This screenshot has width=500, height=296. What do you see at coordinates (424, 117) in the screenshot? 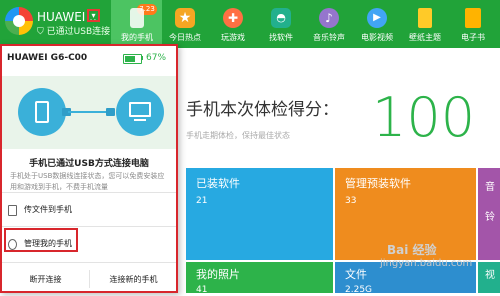
I see `score-value: 100` at bounding box center [424, 117].